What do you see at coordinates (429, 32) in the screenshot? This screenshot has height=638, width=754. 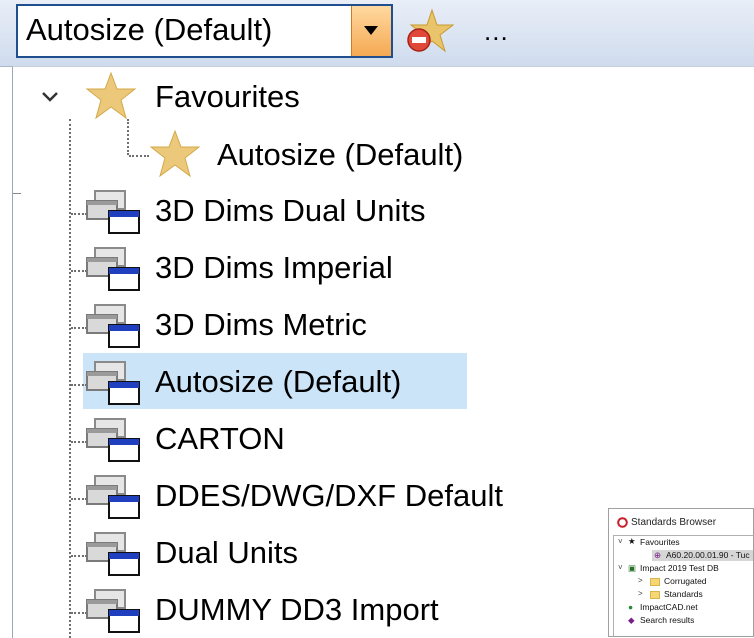 I see `remove-favourite-icon` at bounding box center [429, 32].